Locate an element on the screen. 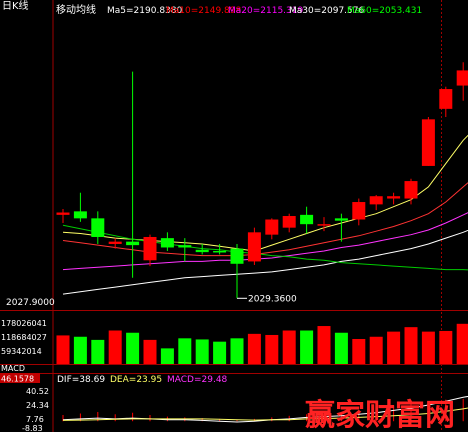 Image resolution: width=468 pixels, height=432 pixels. low-marker-label: 2029.3600 is located at coordinates (272, 299).